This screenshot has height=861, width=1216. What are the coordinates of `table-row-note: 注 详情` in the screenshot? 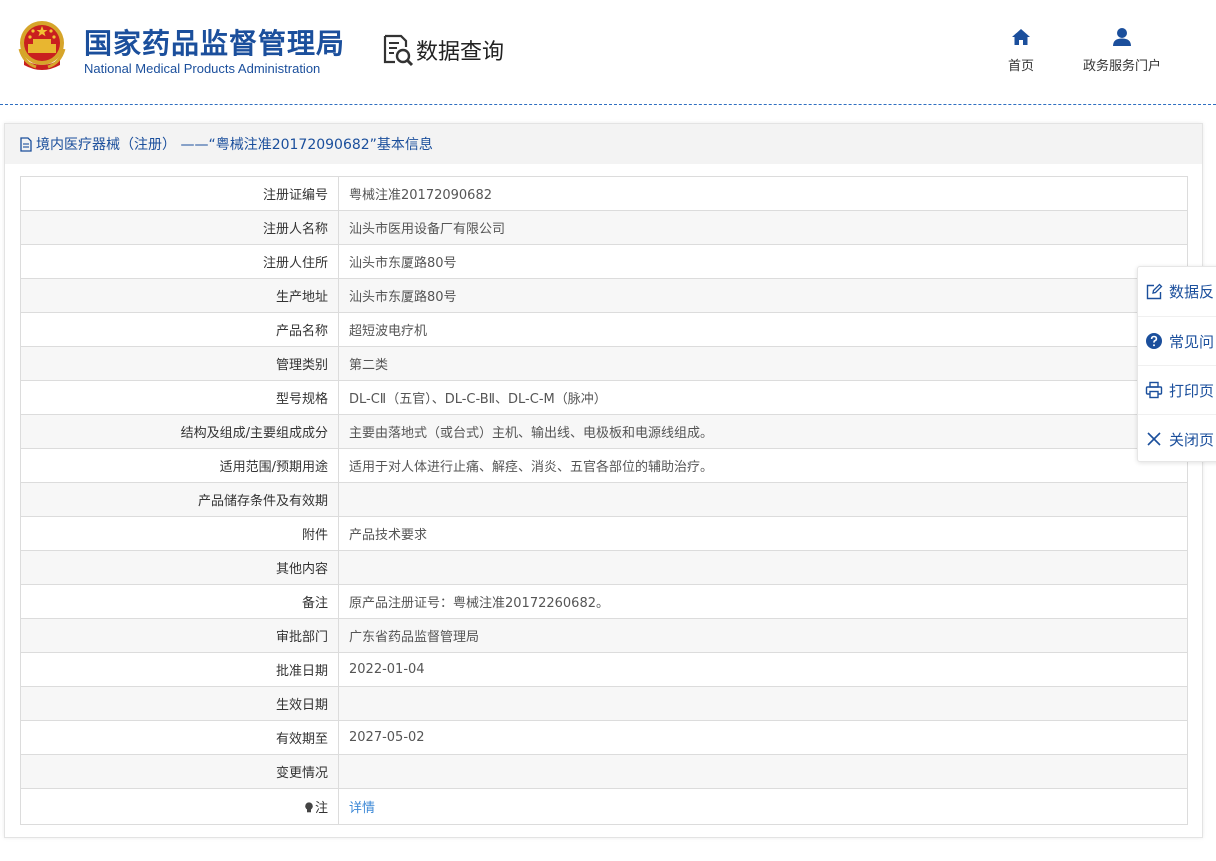 It's located at (604, 806).